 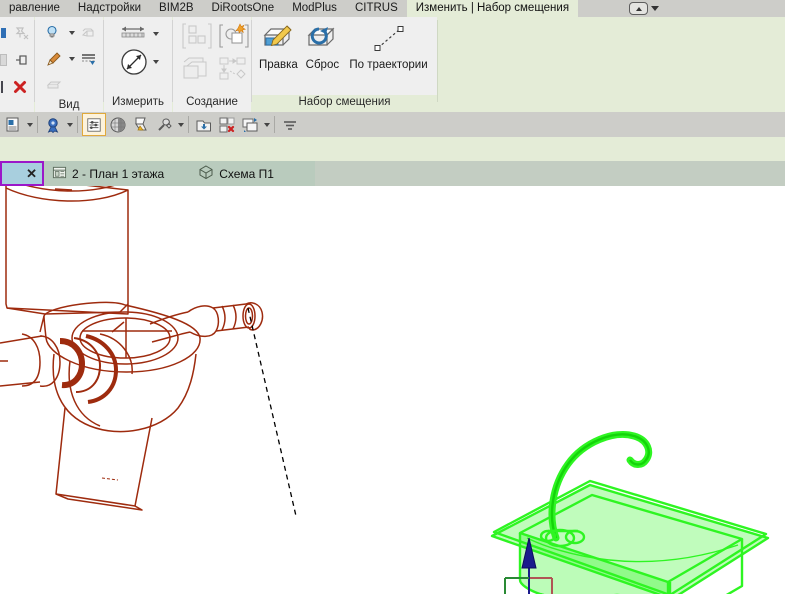 I want to click on view-tab-scheme-p1: Схема П1, so click(x=236, y=173).